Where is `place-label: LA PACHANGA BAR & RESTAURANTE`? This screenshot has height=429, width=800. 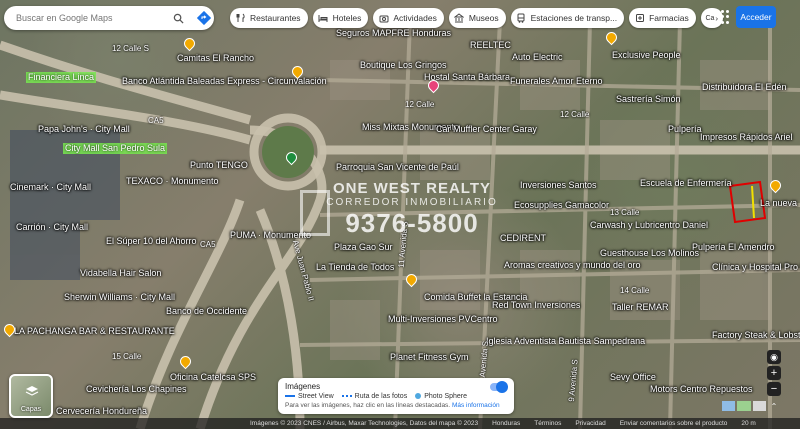
place-label: LA PACHANGA BAR & RESTAURANTE is located at coordinates (94, 331).